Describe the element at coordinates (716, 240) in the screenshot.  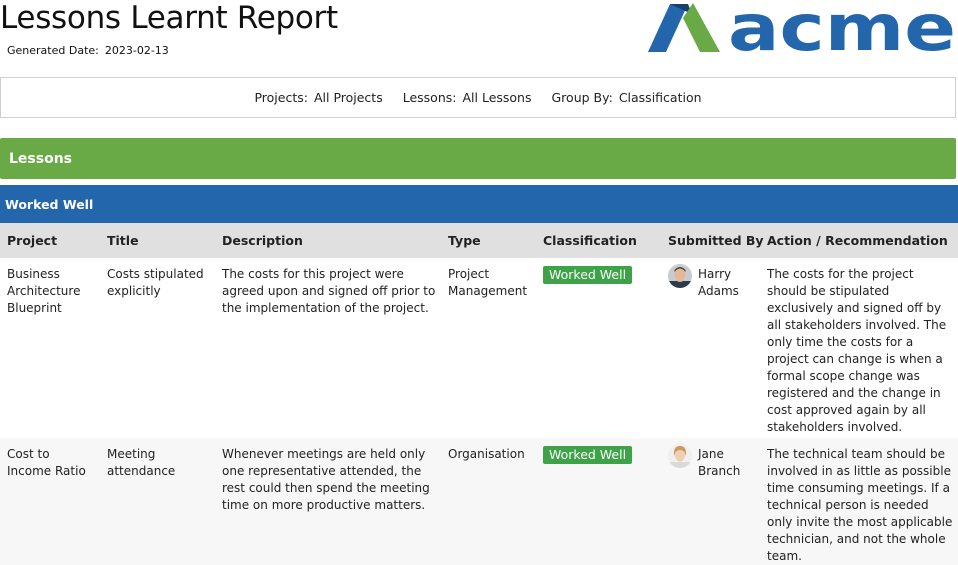
I see `col-submitted-by: Submitted By` at that location.